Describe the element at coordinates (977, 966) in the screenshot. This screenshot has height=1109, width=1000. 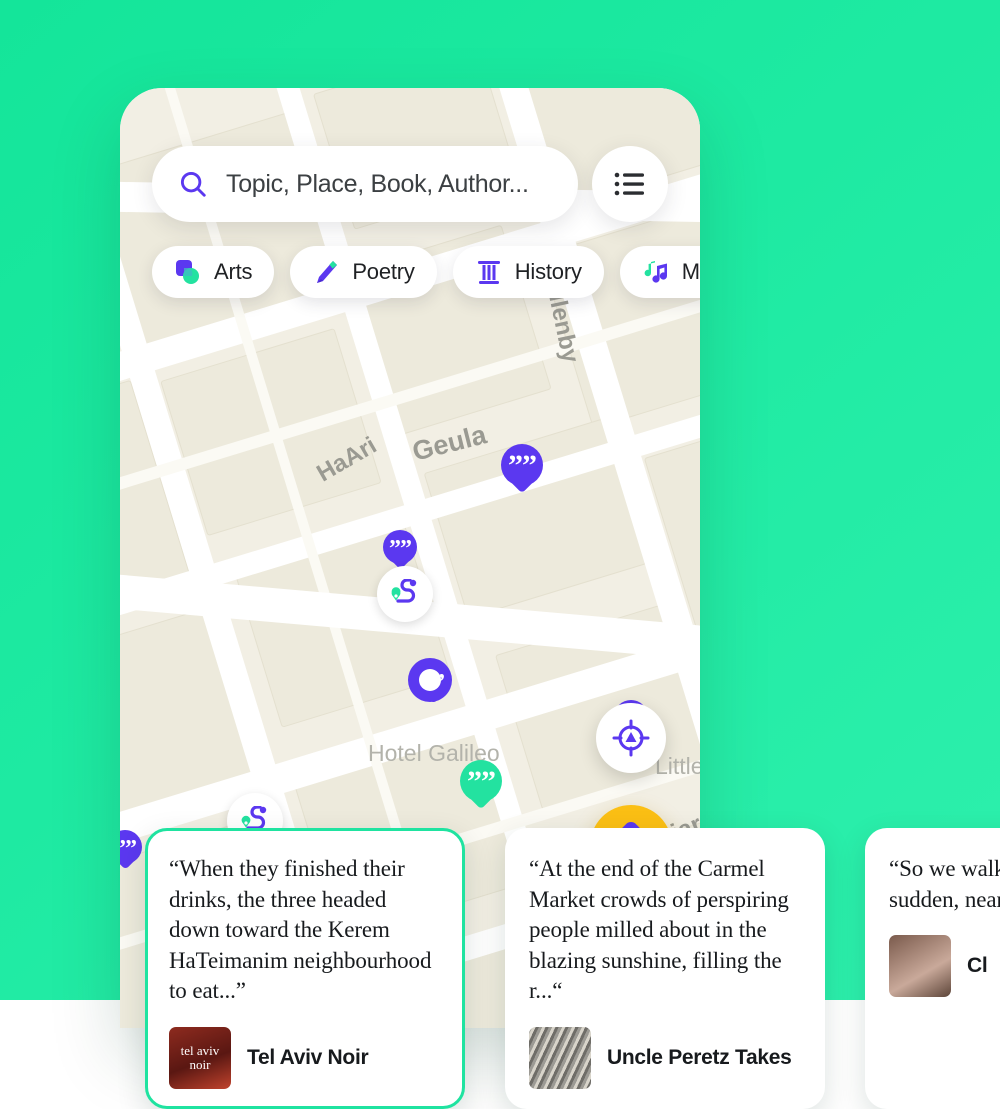
I see `book-title: Cl` at that location.